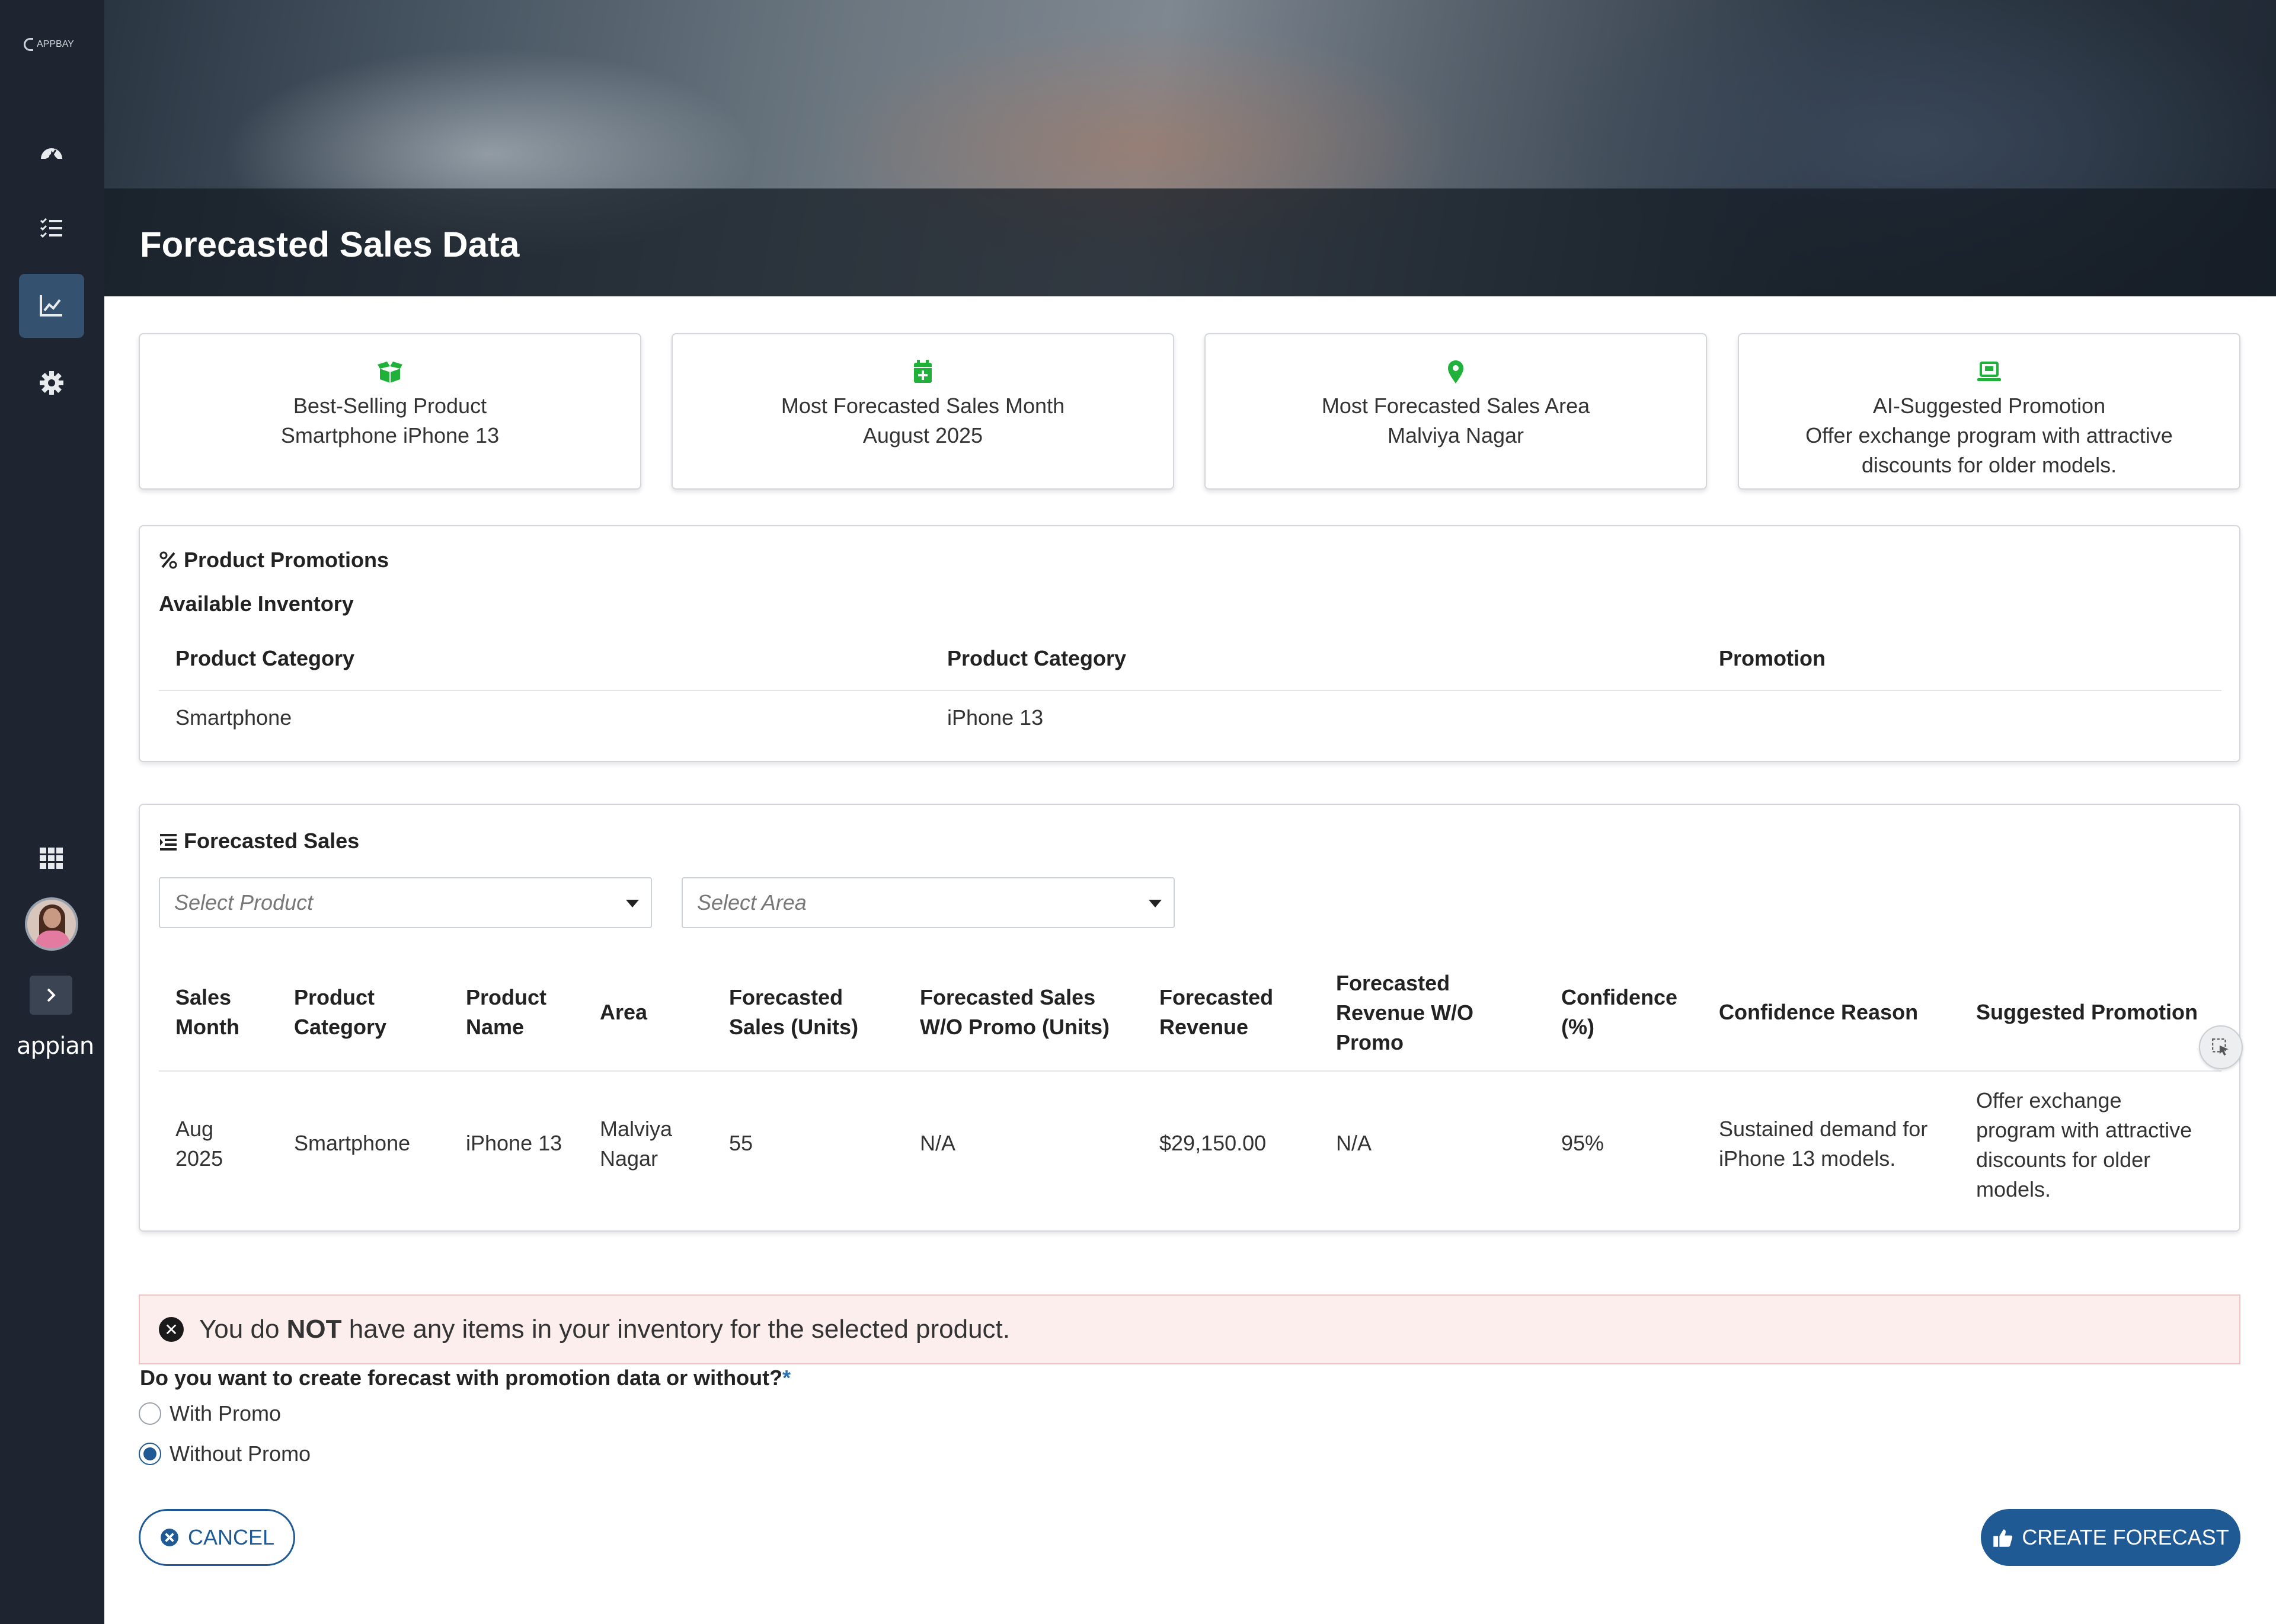  I want to click on select-area-dropdown, so click(928, 902).